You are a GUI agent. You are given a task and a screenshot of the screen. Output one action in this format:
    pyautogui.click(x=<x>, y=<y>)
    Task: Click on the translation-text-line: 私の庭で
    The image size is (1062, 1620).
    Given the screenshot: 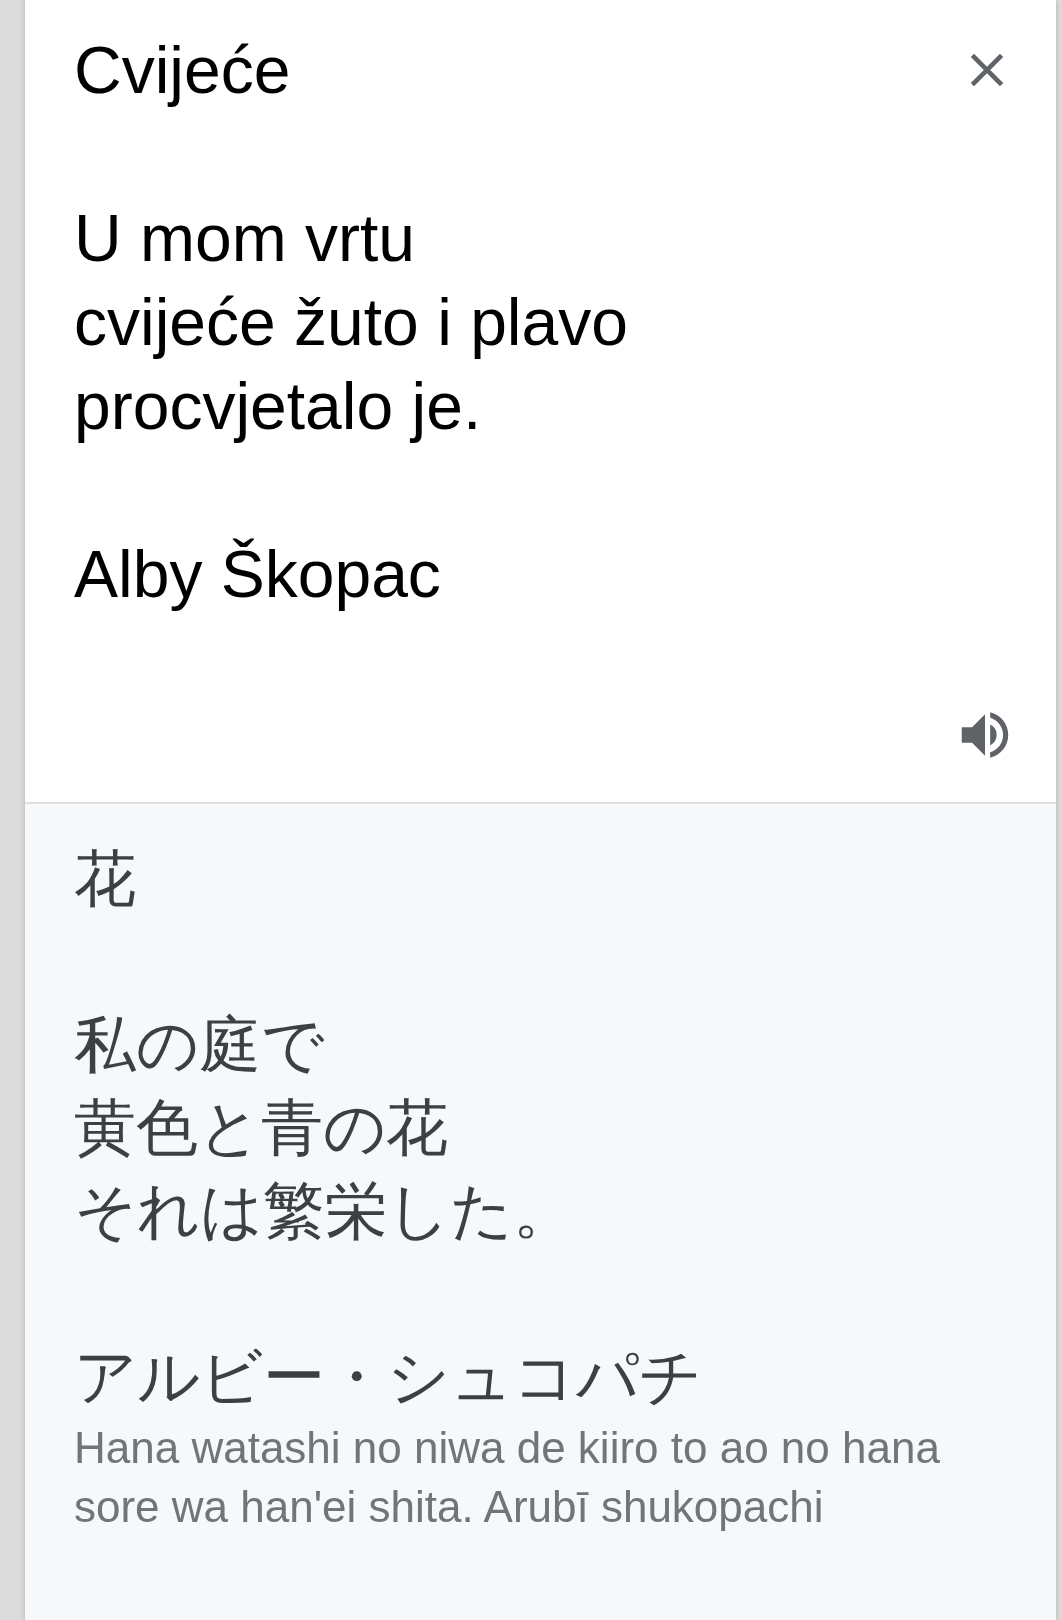 What is the action you would take?
    pyautogui.click(x=199, y=1045)
    